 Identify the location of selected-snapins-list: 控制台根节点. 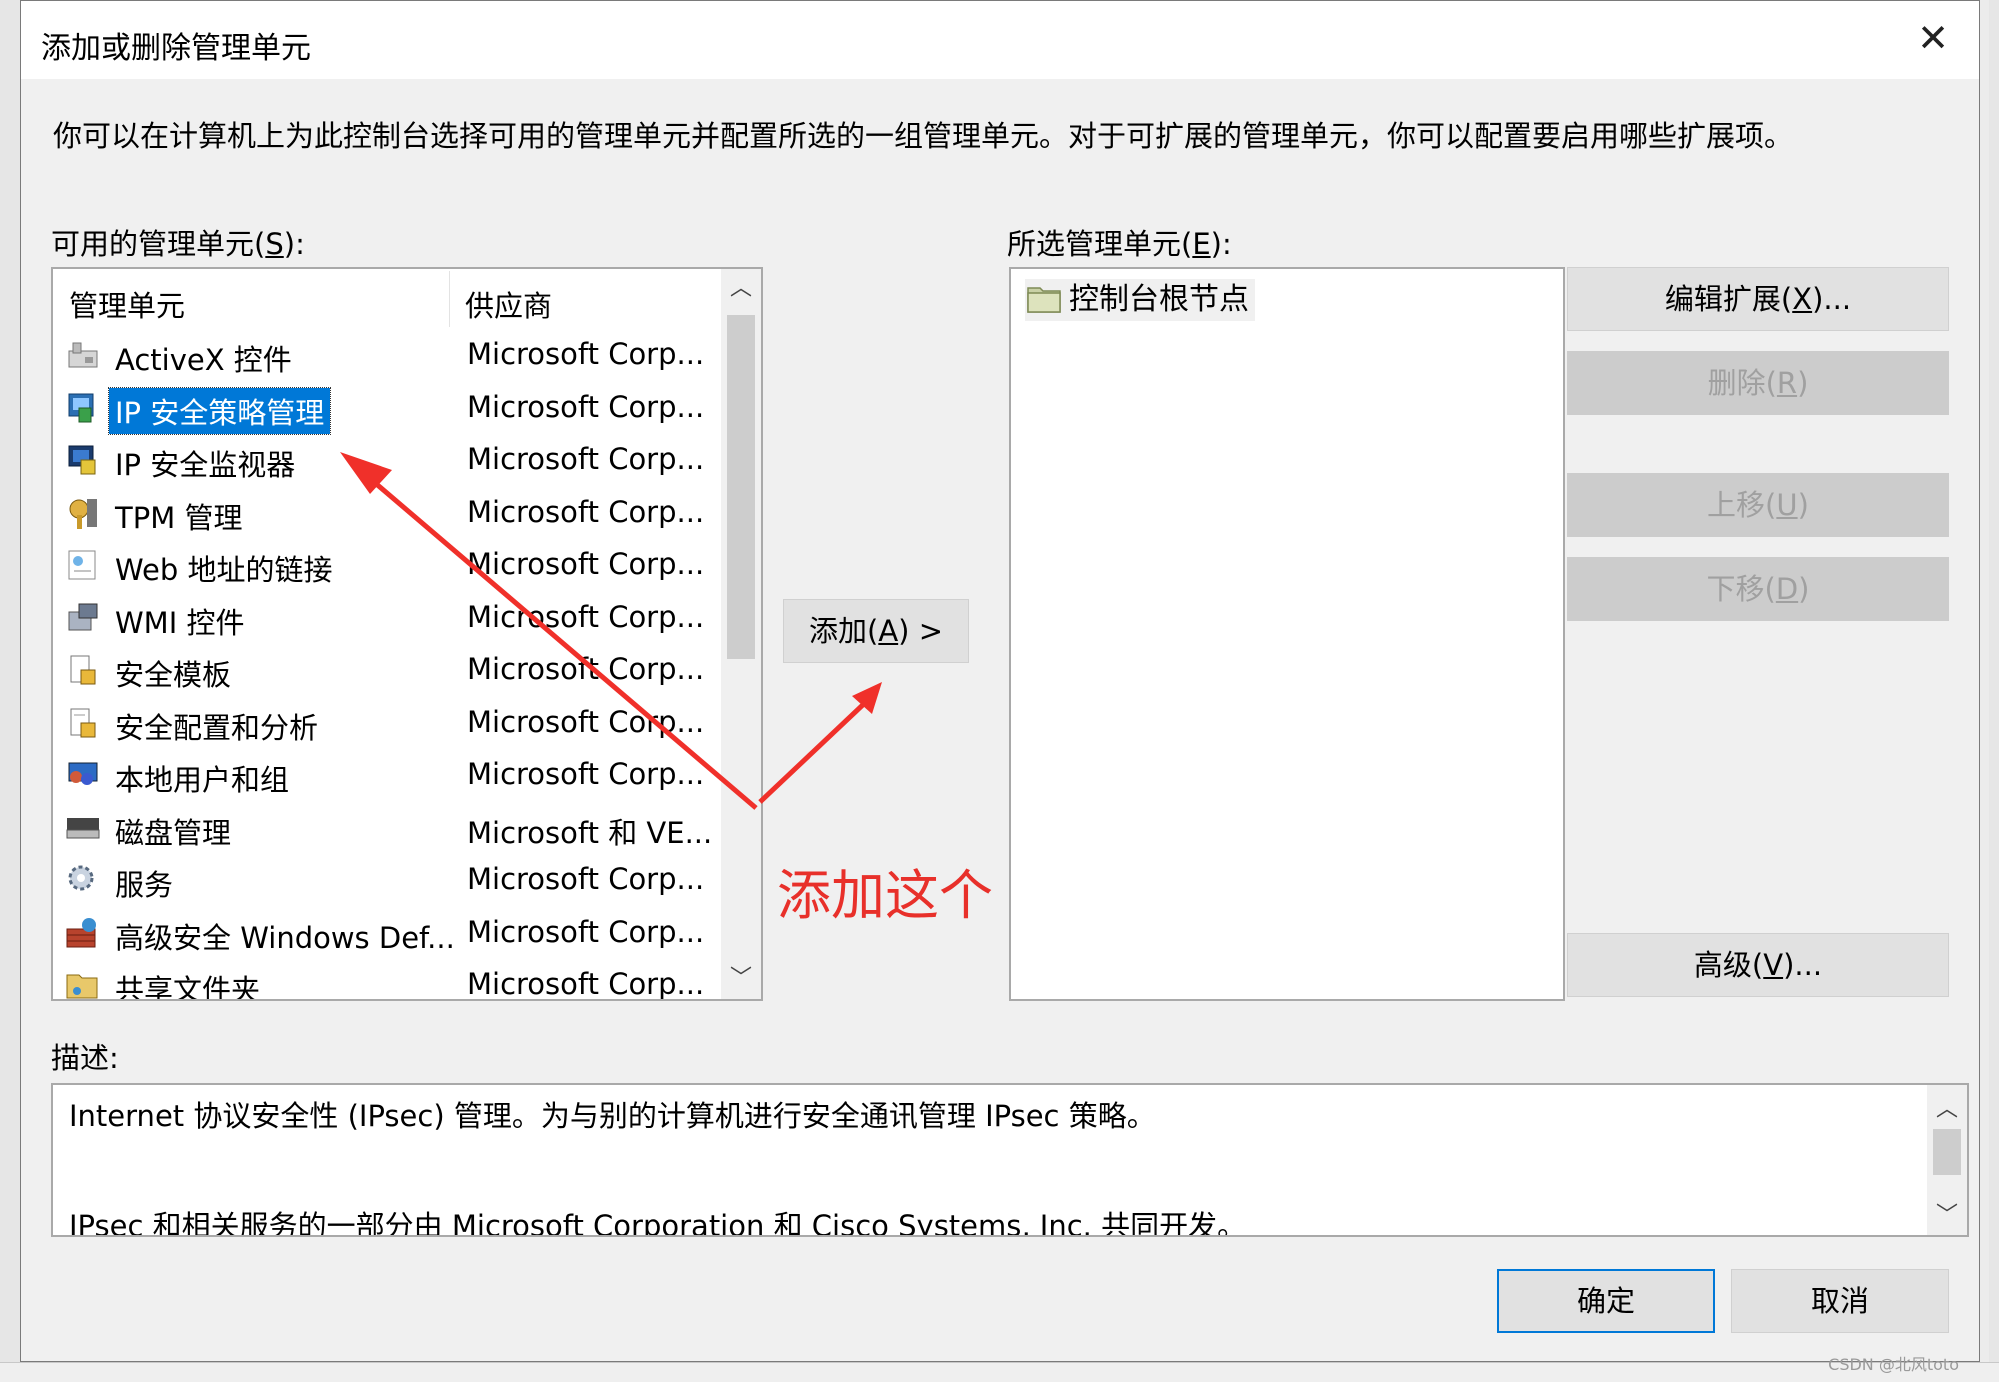
(1287, 634).